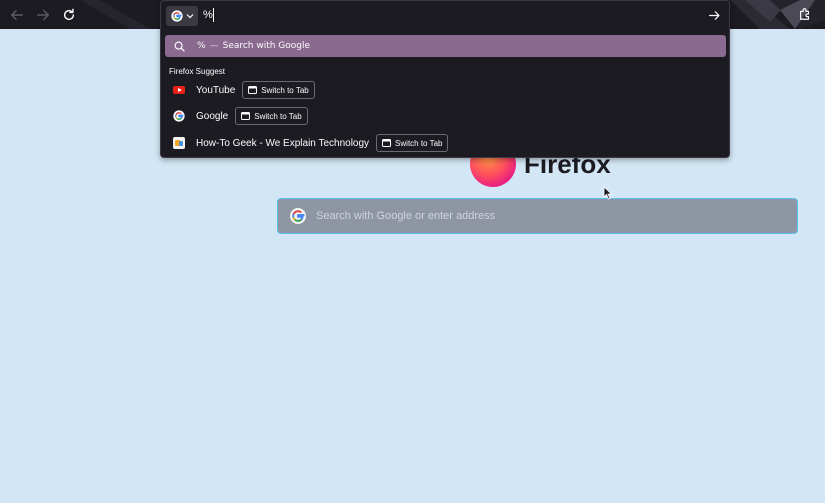 The image size is (825, 503). What do you see at coordinates (201, 46) in the screenshot?
I see `search-suggestion-query: %` at bounding box center [201, 46].